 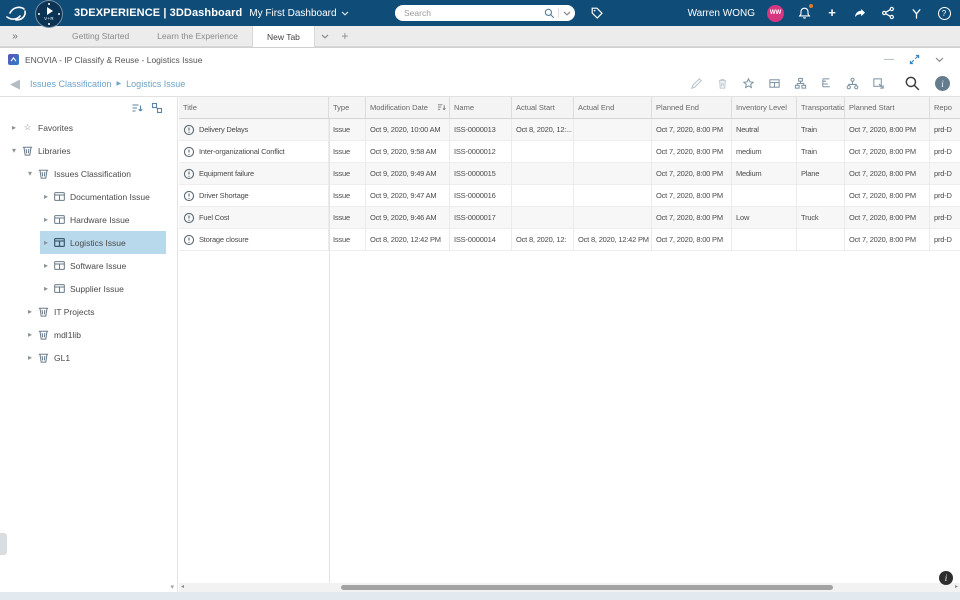 What do you see at coordinates (172, 587) in the screenshot?
I see `scroll-down-icon: ▾` at bounding box center [172, 587].